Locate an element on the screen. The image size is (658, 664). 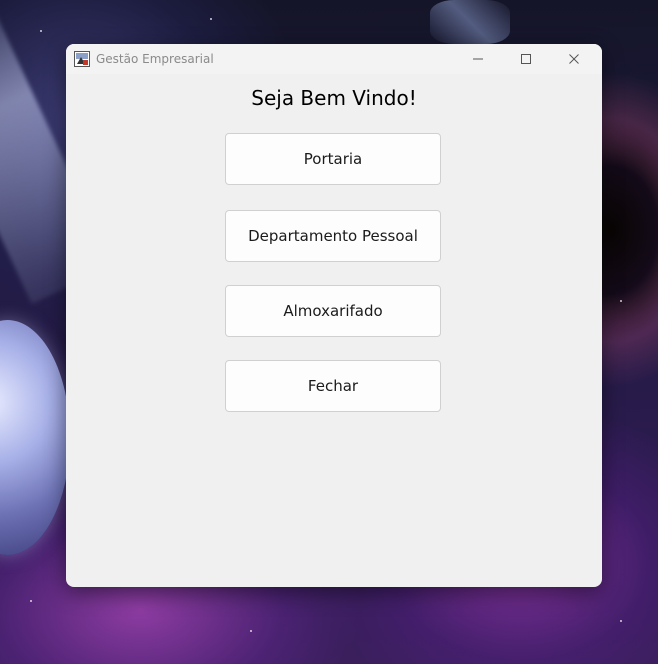
minimize-button is located at coordinates (478, 59).